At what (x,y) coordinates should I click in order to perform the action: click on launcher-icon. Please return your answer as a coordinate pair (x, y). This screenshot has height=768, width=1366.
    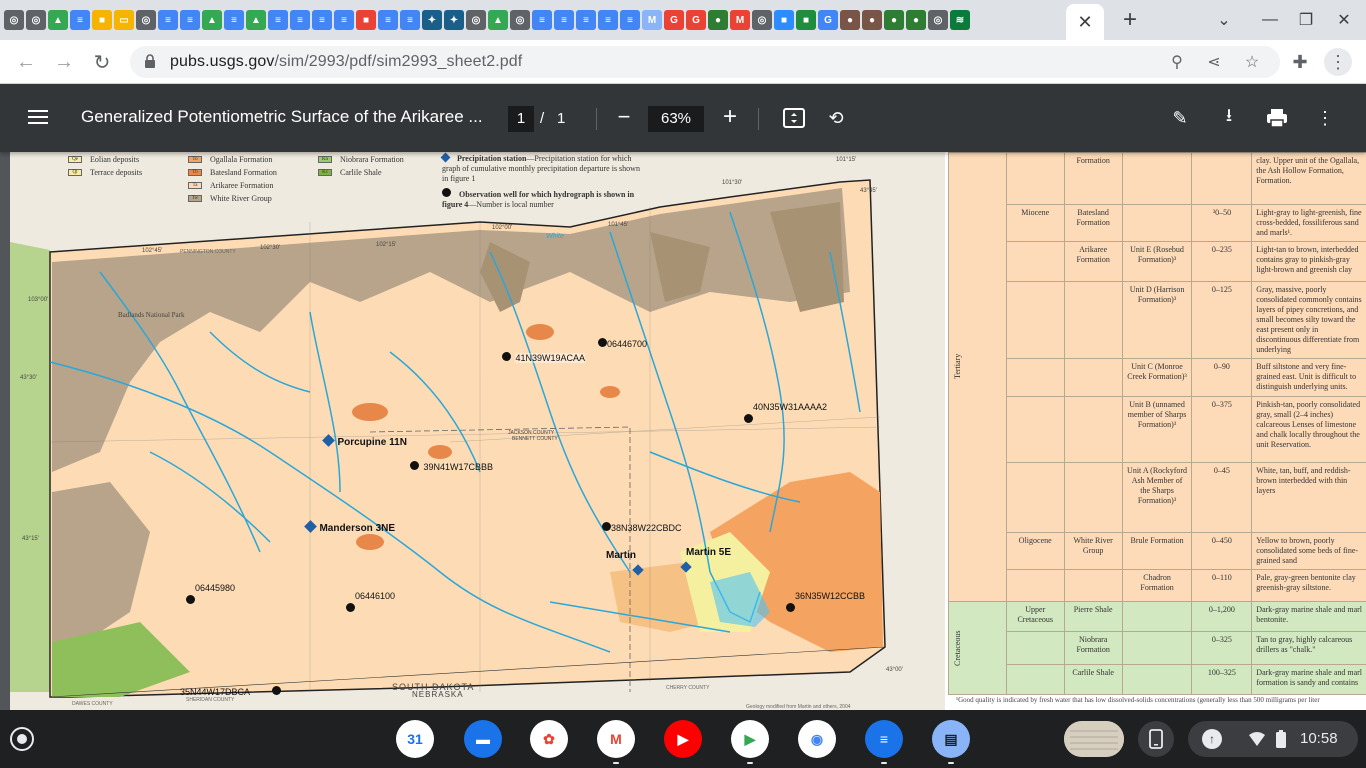
    Looking at the image, I should click on (22, 739).